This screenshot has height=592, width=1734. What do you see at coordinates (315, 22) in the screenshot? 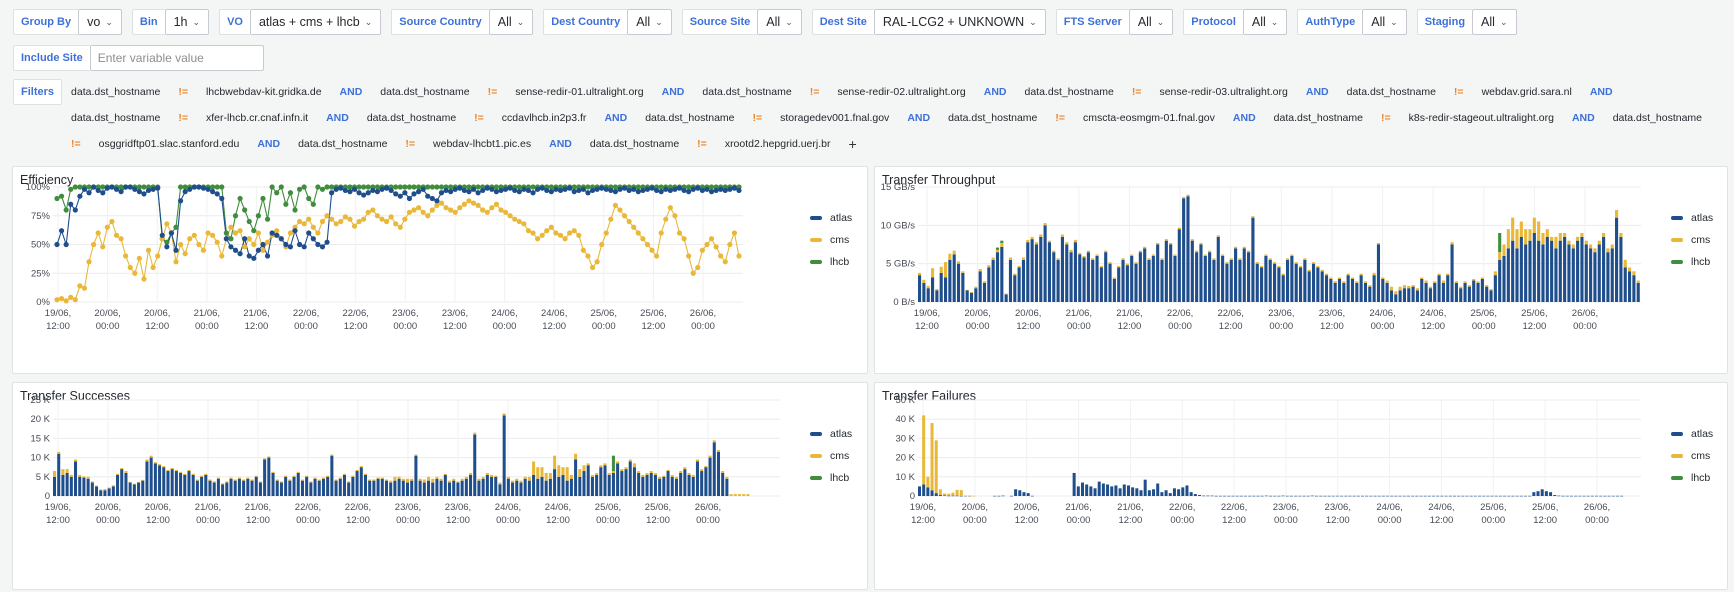
I see `var-vo-select: atlas + cms + lhcb ⌄` at bounding box center [315, 22].